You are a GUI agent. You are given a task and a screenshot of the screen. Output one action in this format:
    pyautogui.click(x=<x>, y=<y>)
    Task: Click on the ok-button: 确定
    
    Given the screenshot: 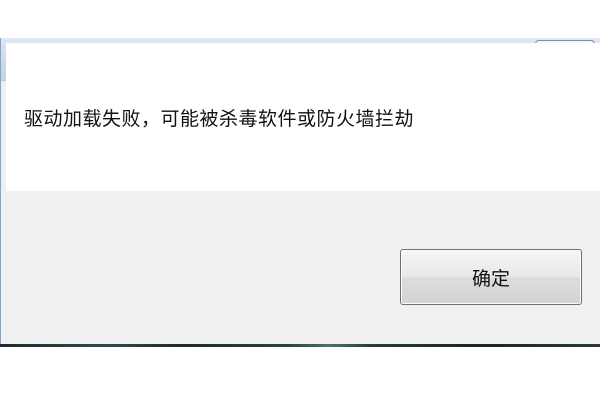 What is the action you would take?
    pyautogui.click(x=491, y=277)
    